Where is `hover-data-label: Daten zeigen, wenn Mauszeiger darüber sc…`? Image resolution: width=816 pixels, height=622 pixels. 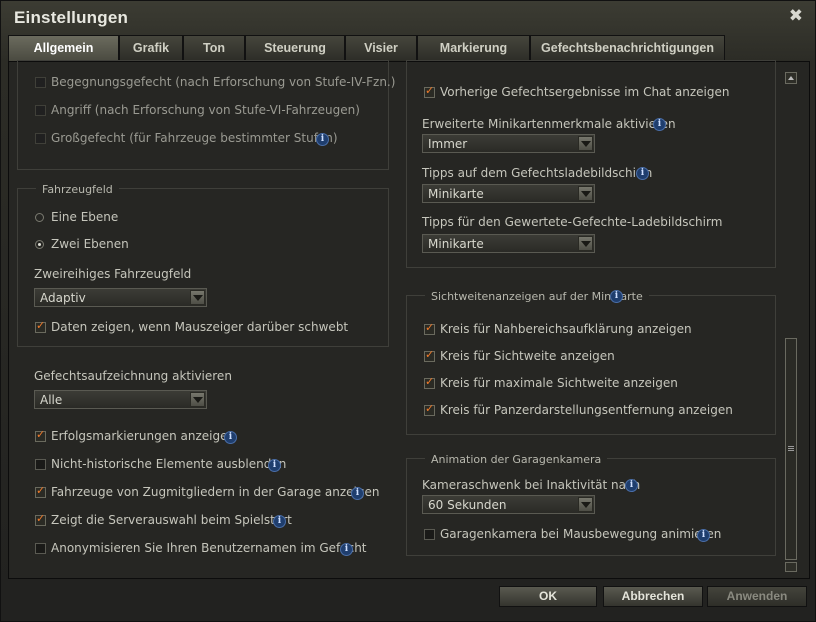 hover-data-label: Daten zeigen, wenn Mauszeiger darüber sc… is located at coordinates (200, 327).